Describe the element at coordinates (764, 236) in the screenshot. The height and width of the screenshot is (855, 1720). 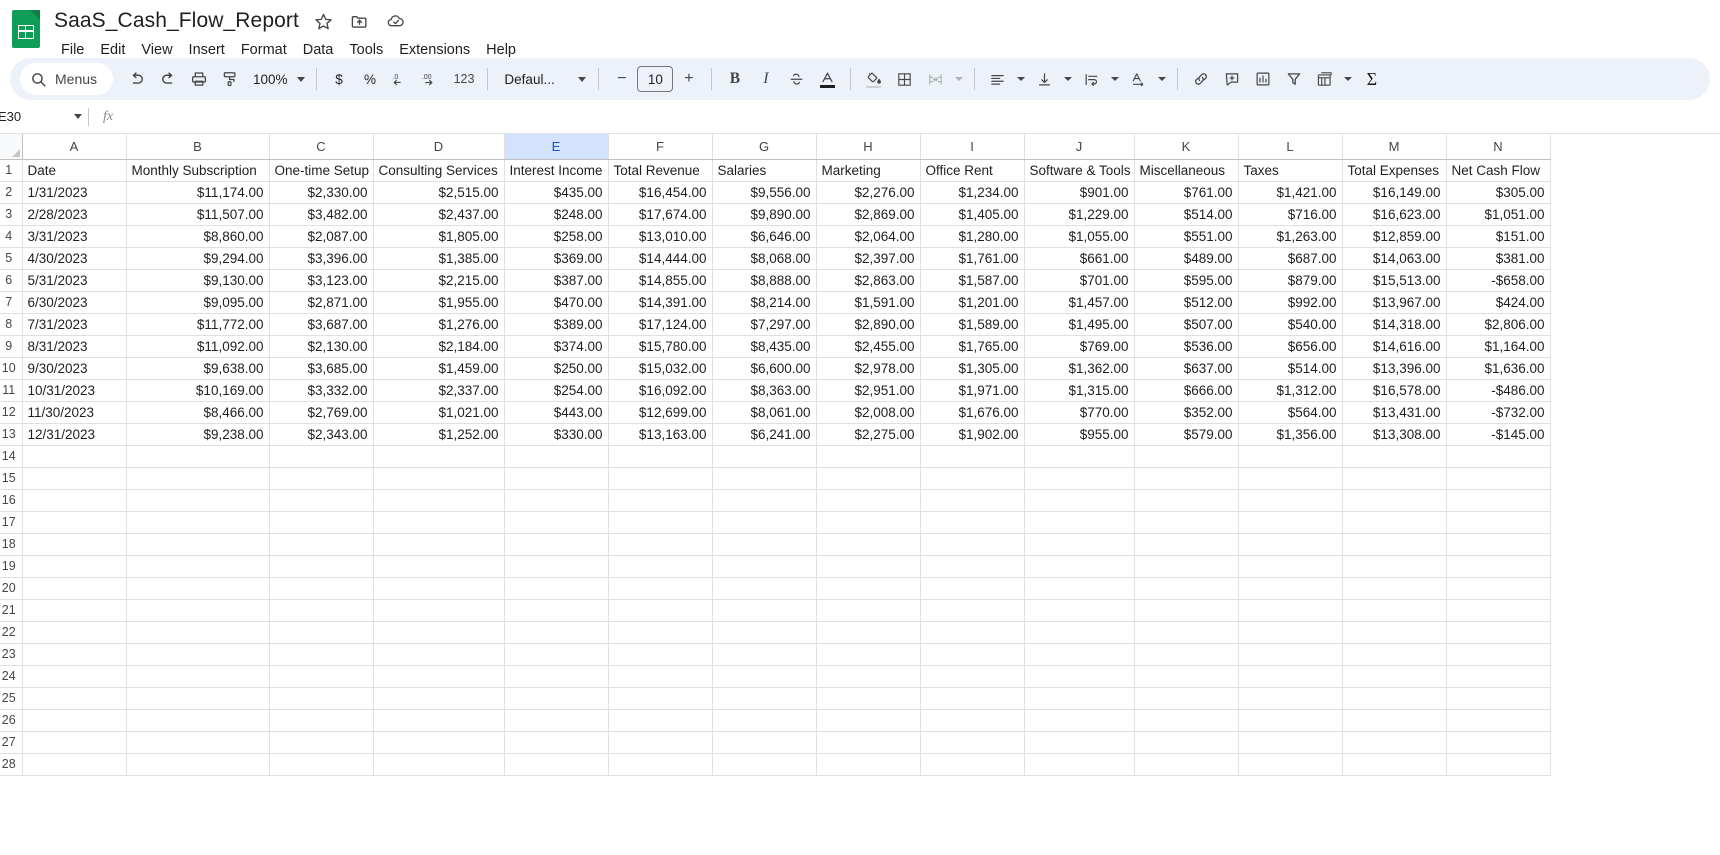
I see `data-cell: $6,646.00` at that location.